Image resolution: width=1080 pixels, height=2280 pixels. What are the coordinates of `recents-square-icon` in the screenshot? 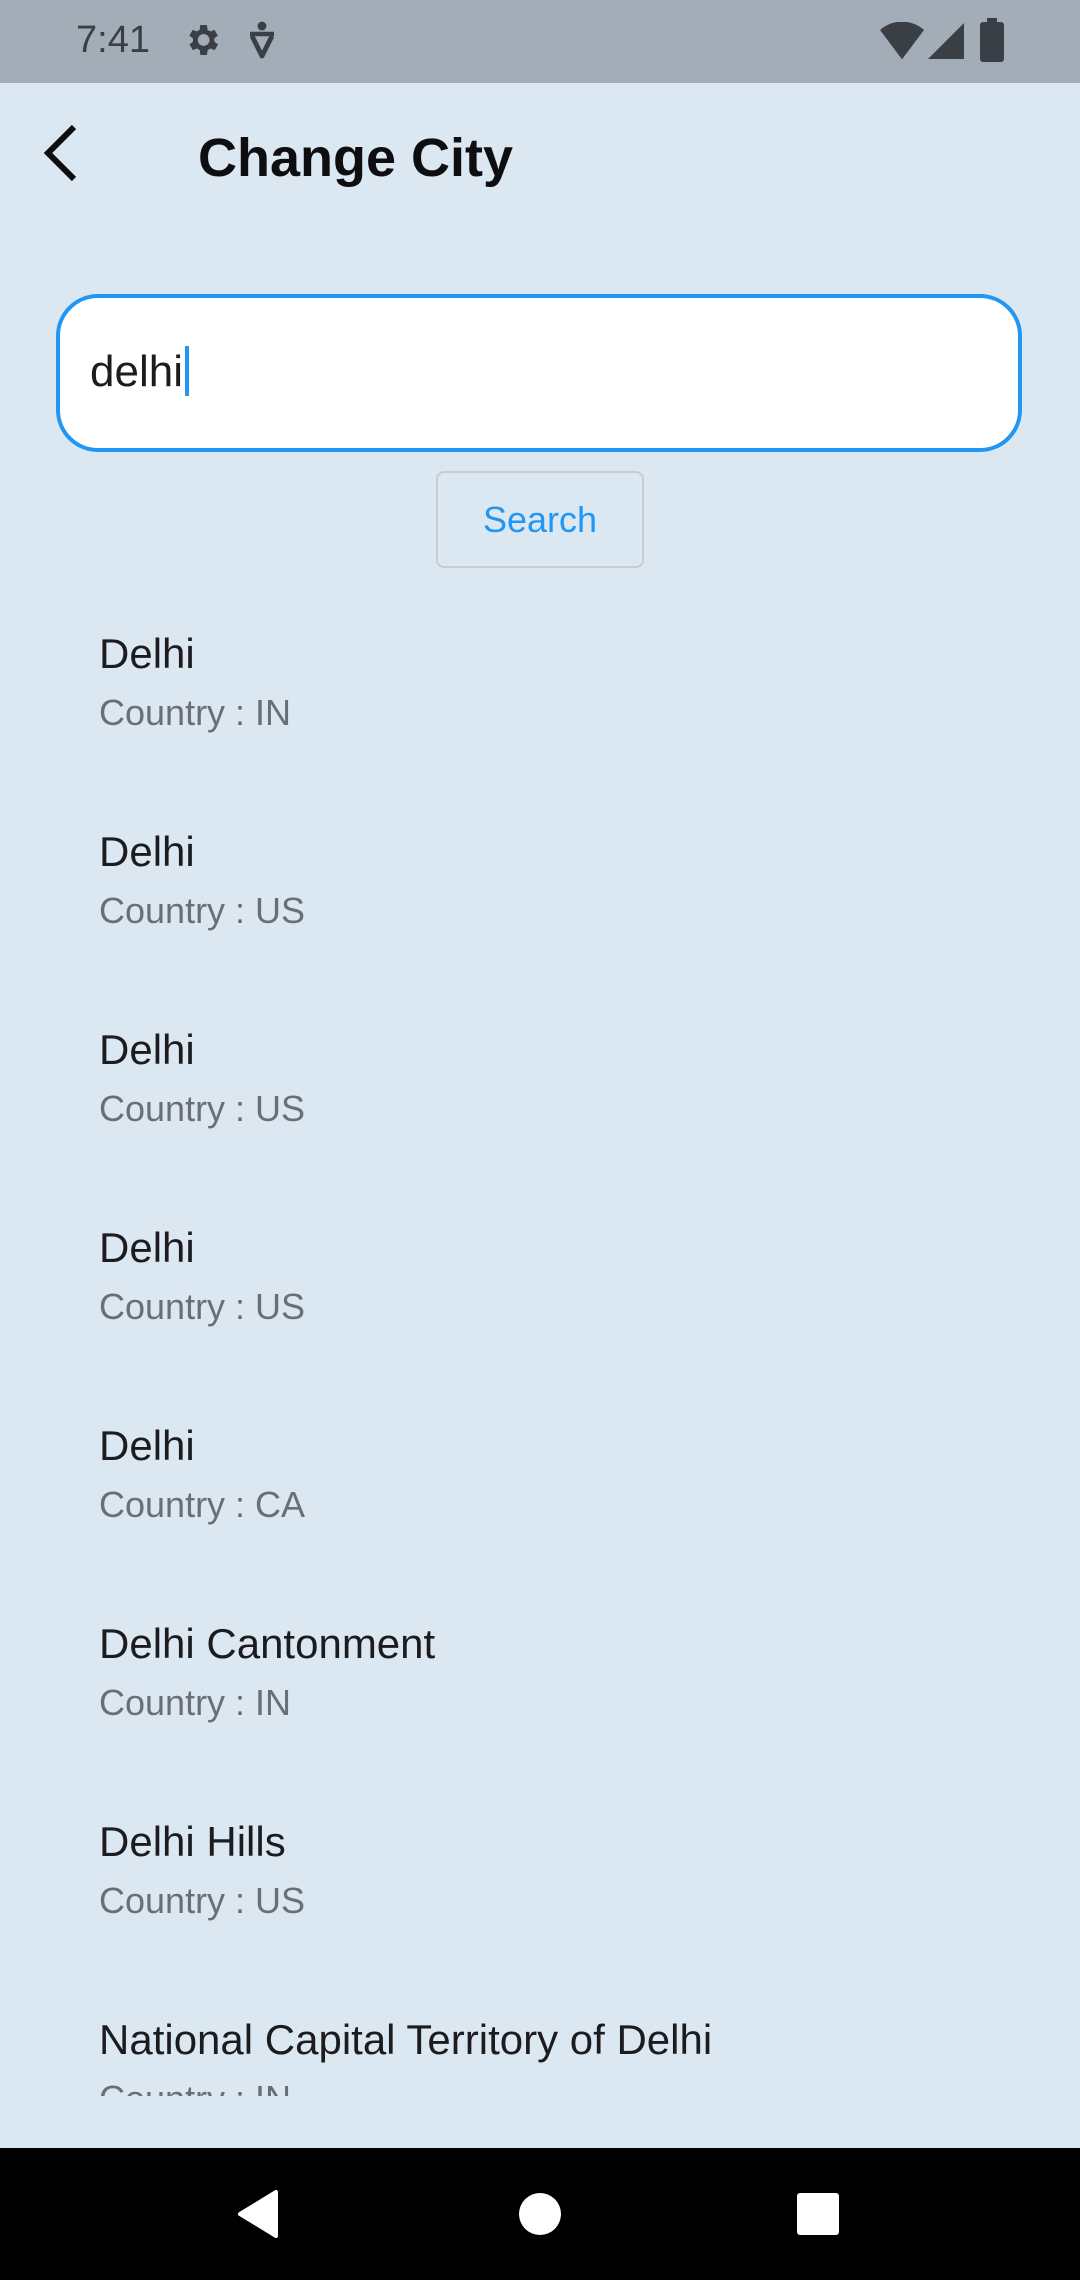 It's located at (818, 2214).